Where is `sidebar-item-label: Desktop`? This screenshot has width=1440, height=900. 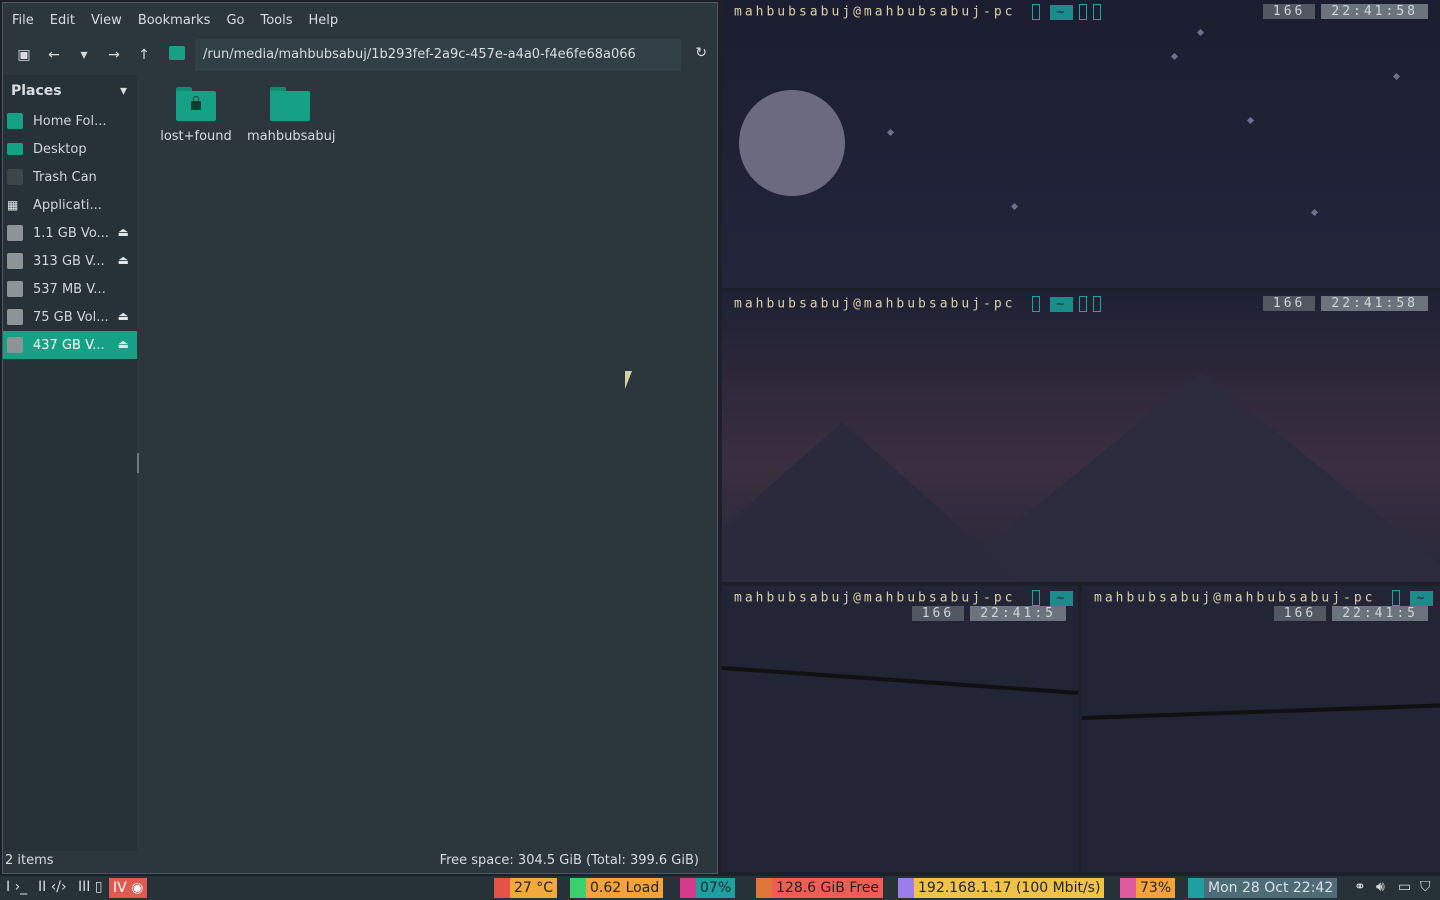 sidebar-item-label: Desktop is located at coordinates (60, 149).